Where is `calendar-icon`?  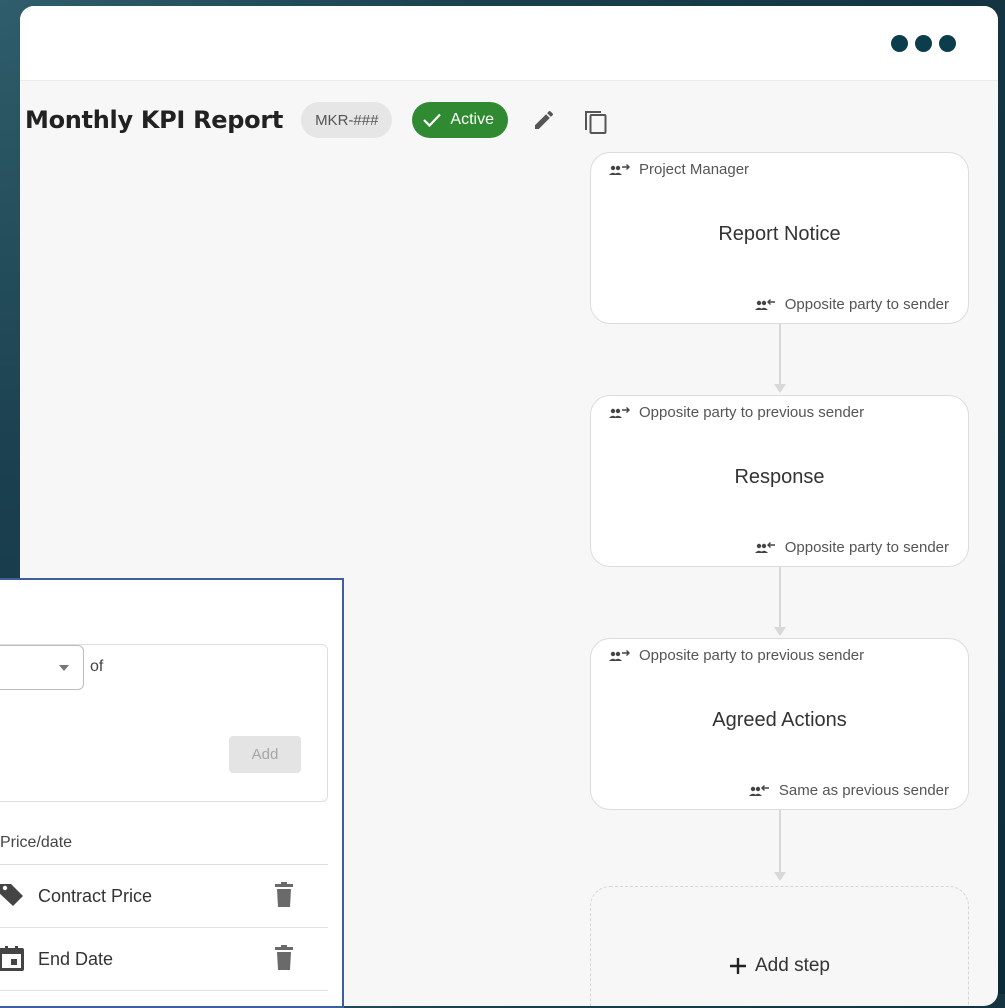
calendar-icon is located at coordinates (14, 961).